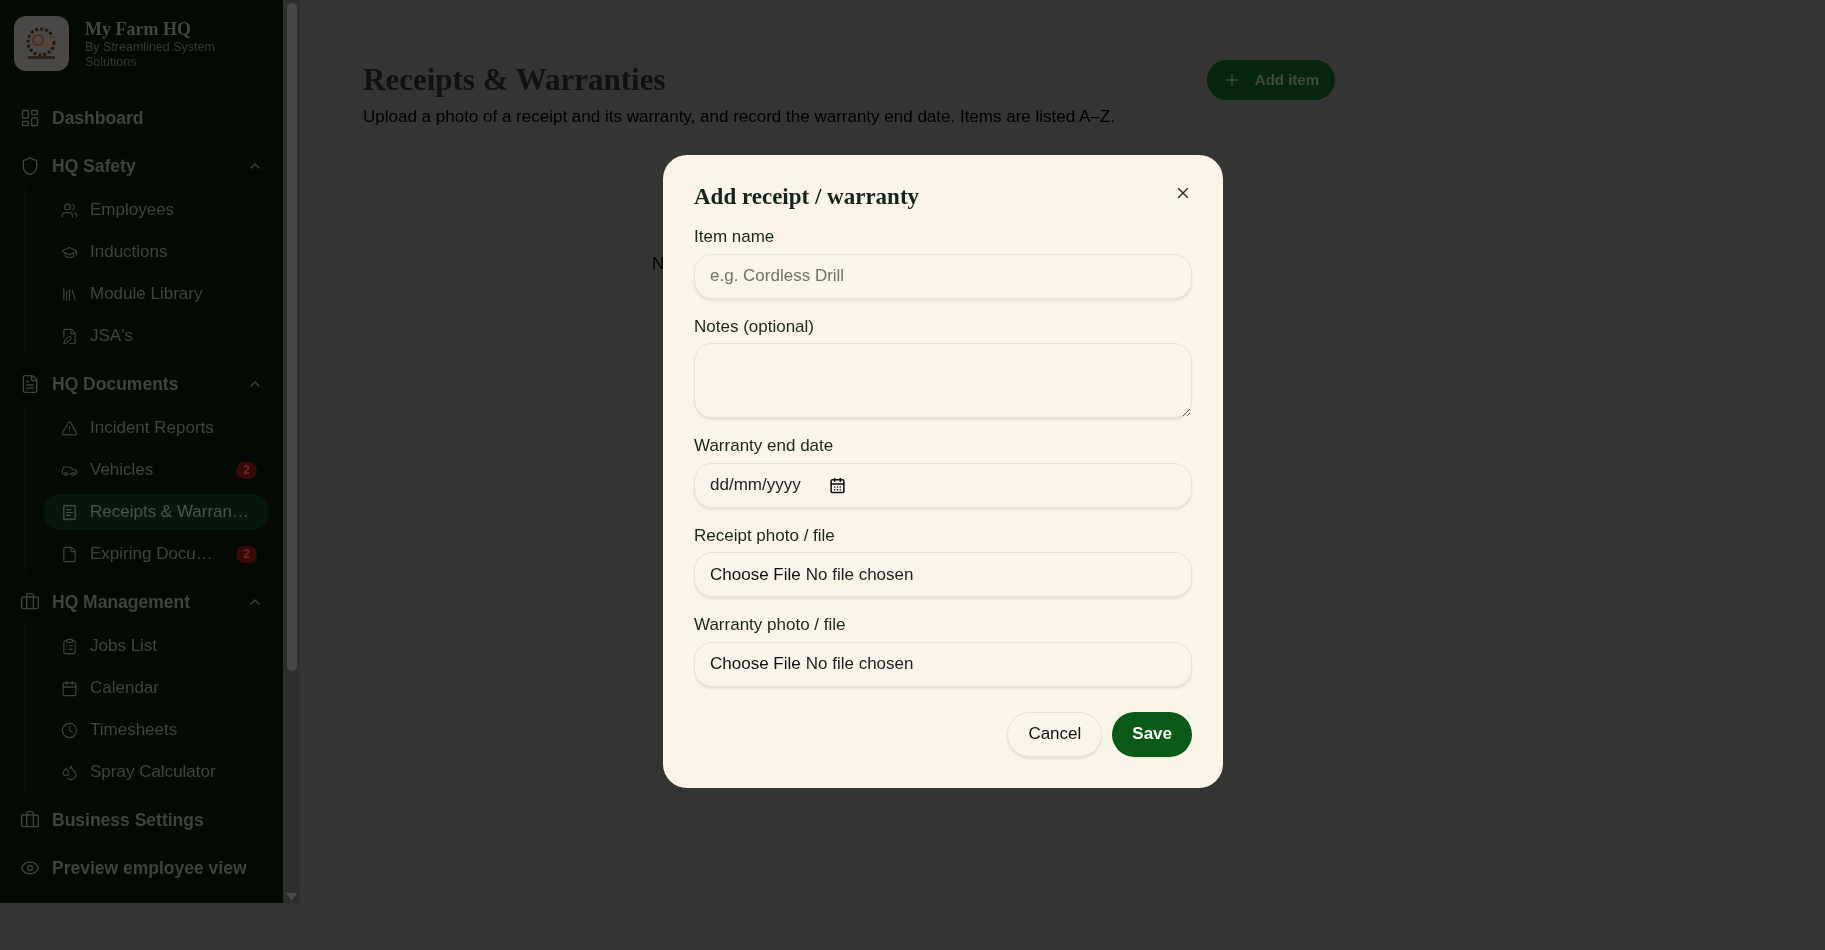 This screenshot has height=950, width=1825. What do you see at coordinates (807, 197) in the screenshot?
I see `dialog-title: Add receipt / warranty` at bounding box center [807, 197].